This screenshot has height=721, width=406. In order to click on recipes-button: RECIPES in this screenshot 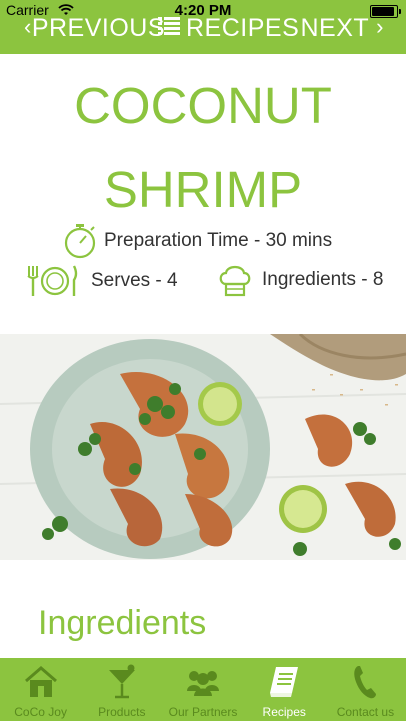, I will do `click(228, 28)`.